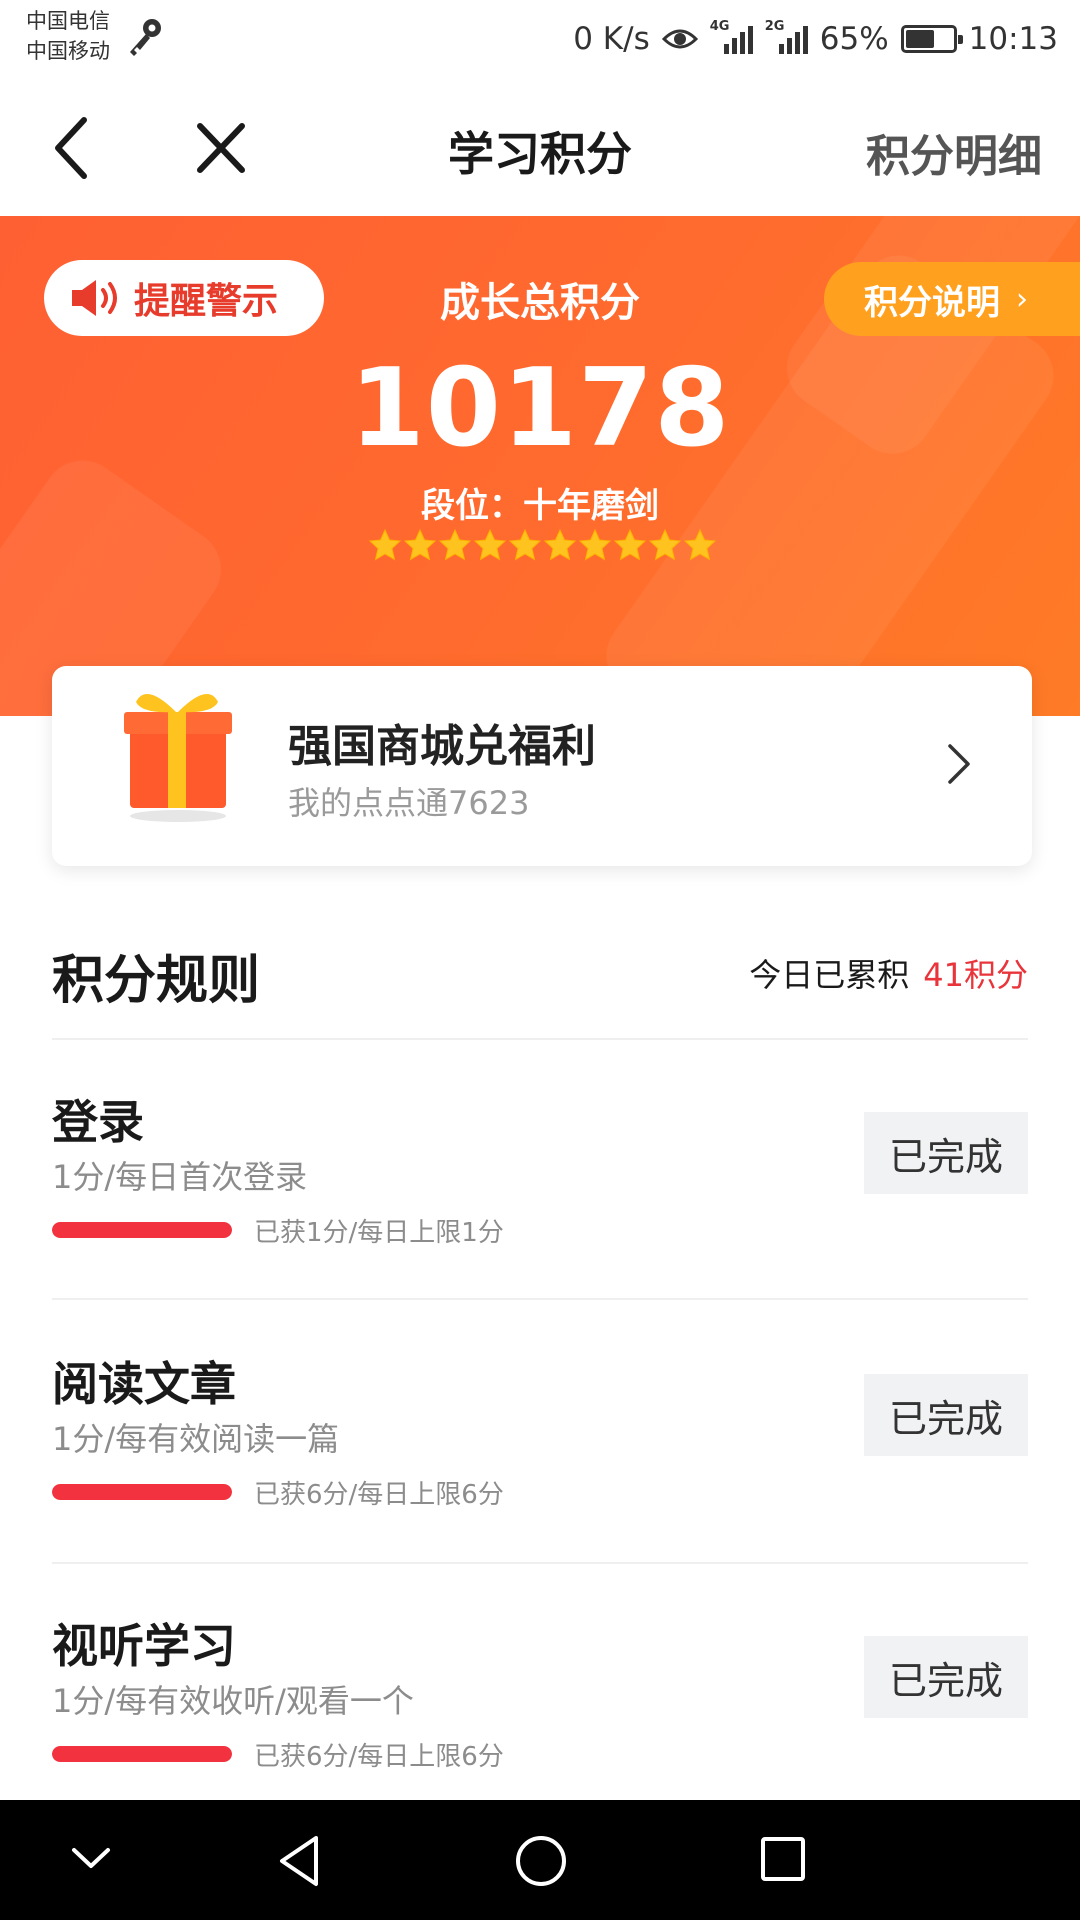 The width and height of the screenshot is (1080, 1920). I want to click on back-icon, so click(72, 148).